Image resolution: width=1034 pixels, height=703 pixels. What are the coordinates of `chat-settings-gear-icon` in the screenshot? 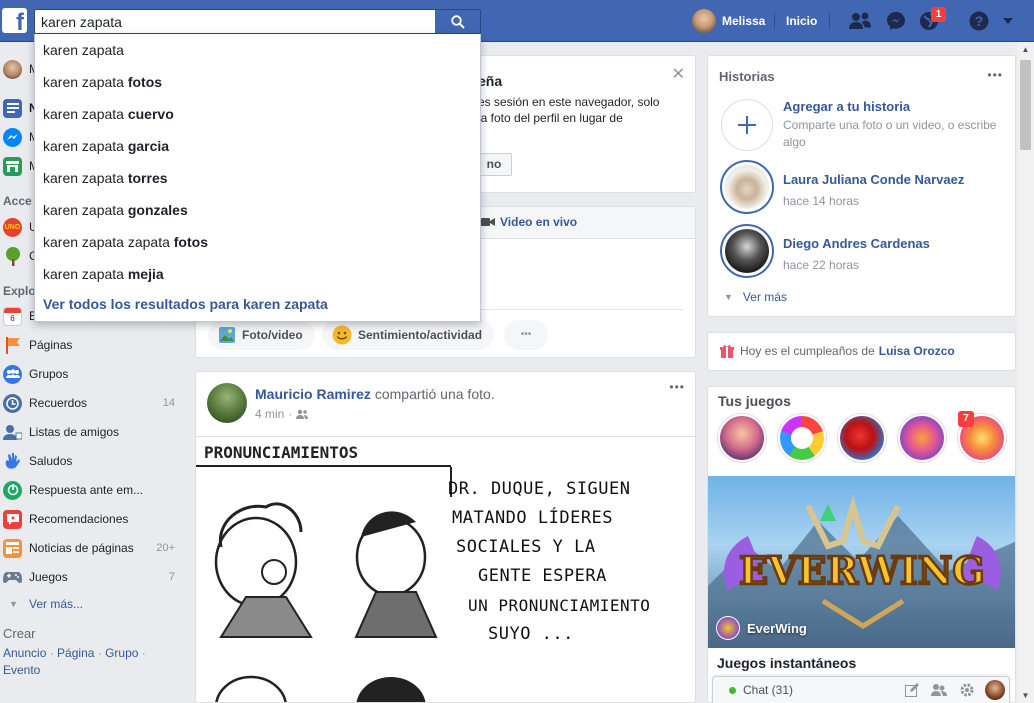 It's located at (967, 691).